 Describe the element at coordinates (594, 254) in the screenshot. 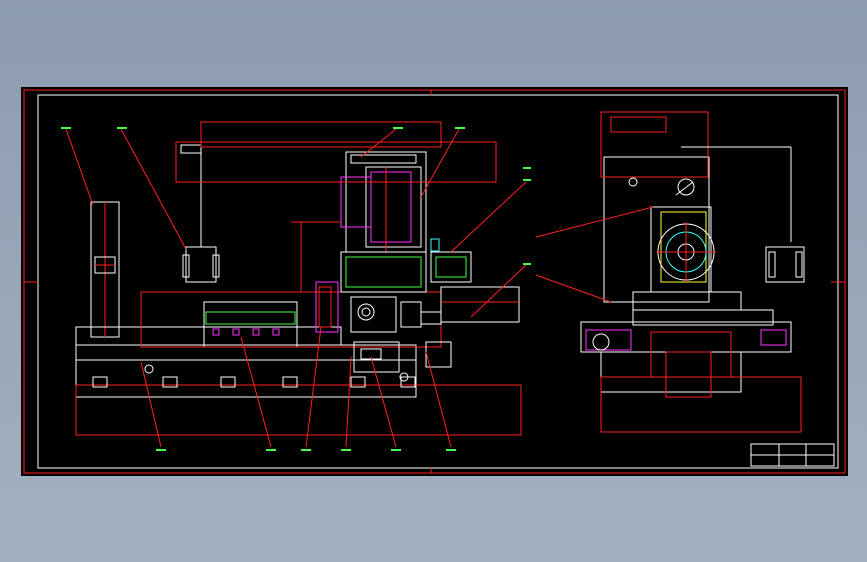

I see `side-leader-lines` at that location.